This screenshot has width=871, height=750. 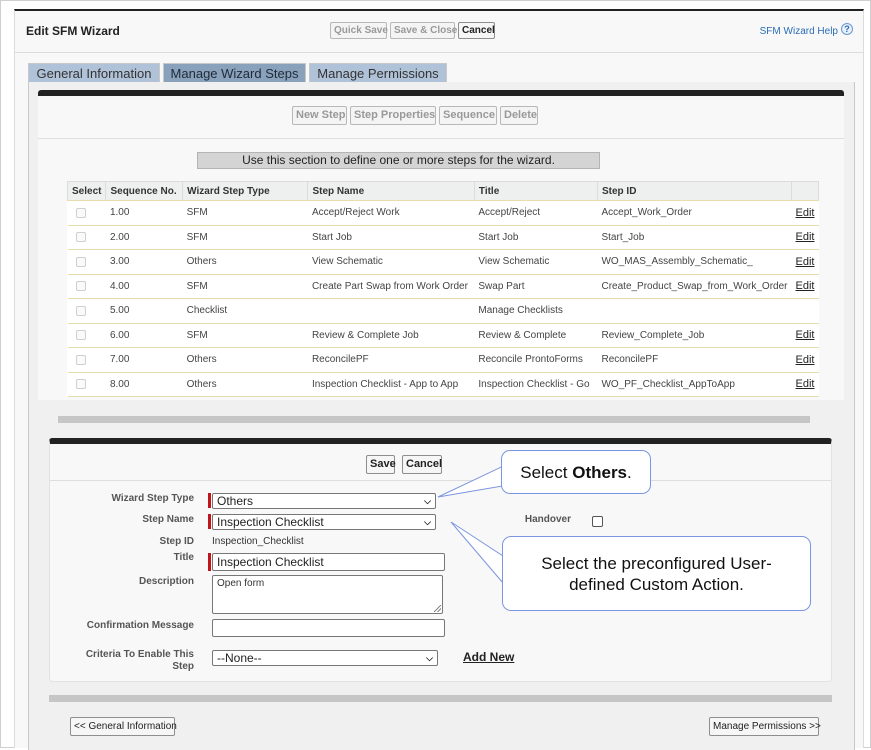 What do you see at coordinates (434, 419) in the screenshot?
I see `table-horizontal-scrollbar` at bounding box center [434, 419].